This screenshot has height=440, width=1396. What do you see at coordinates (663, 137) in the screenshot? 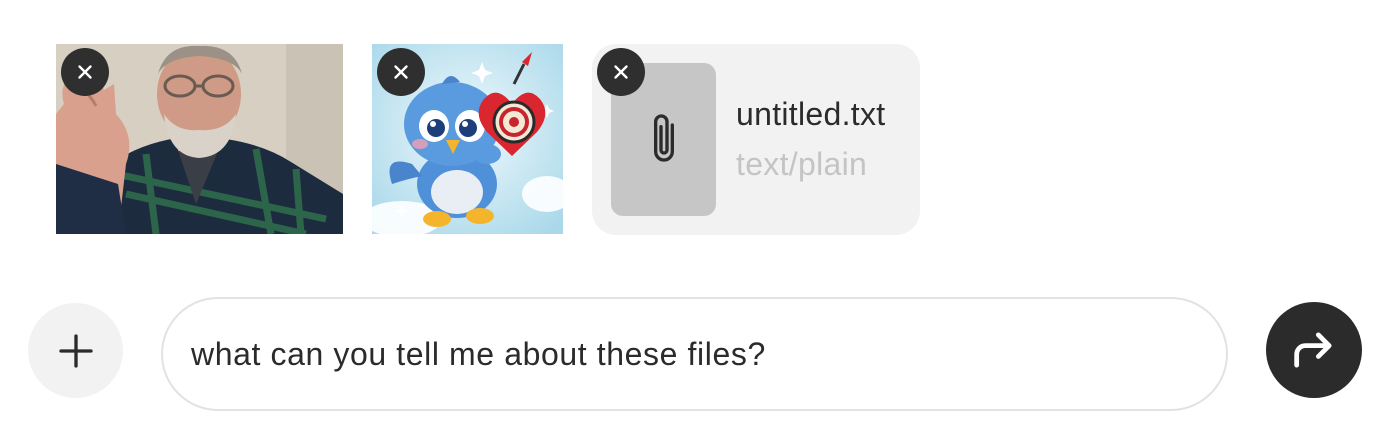
I see `paperclip-icon` at bounding box center [663, 137].